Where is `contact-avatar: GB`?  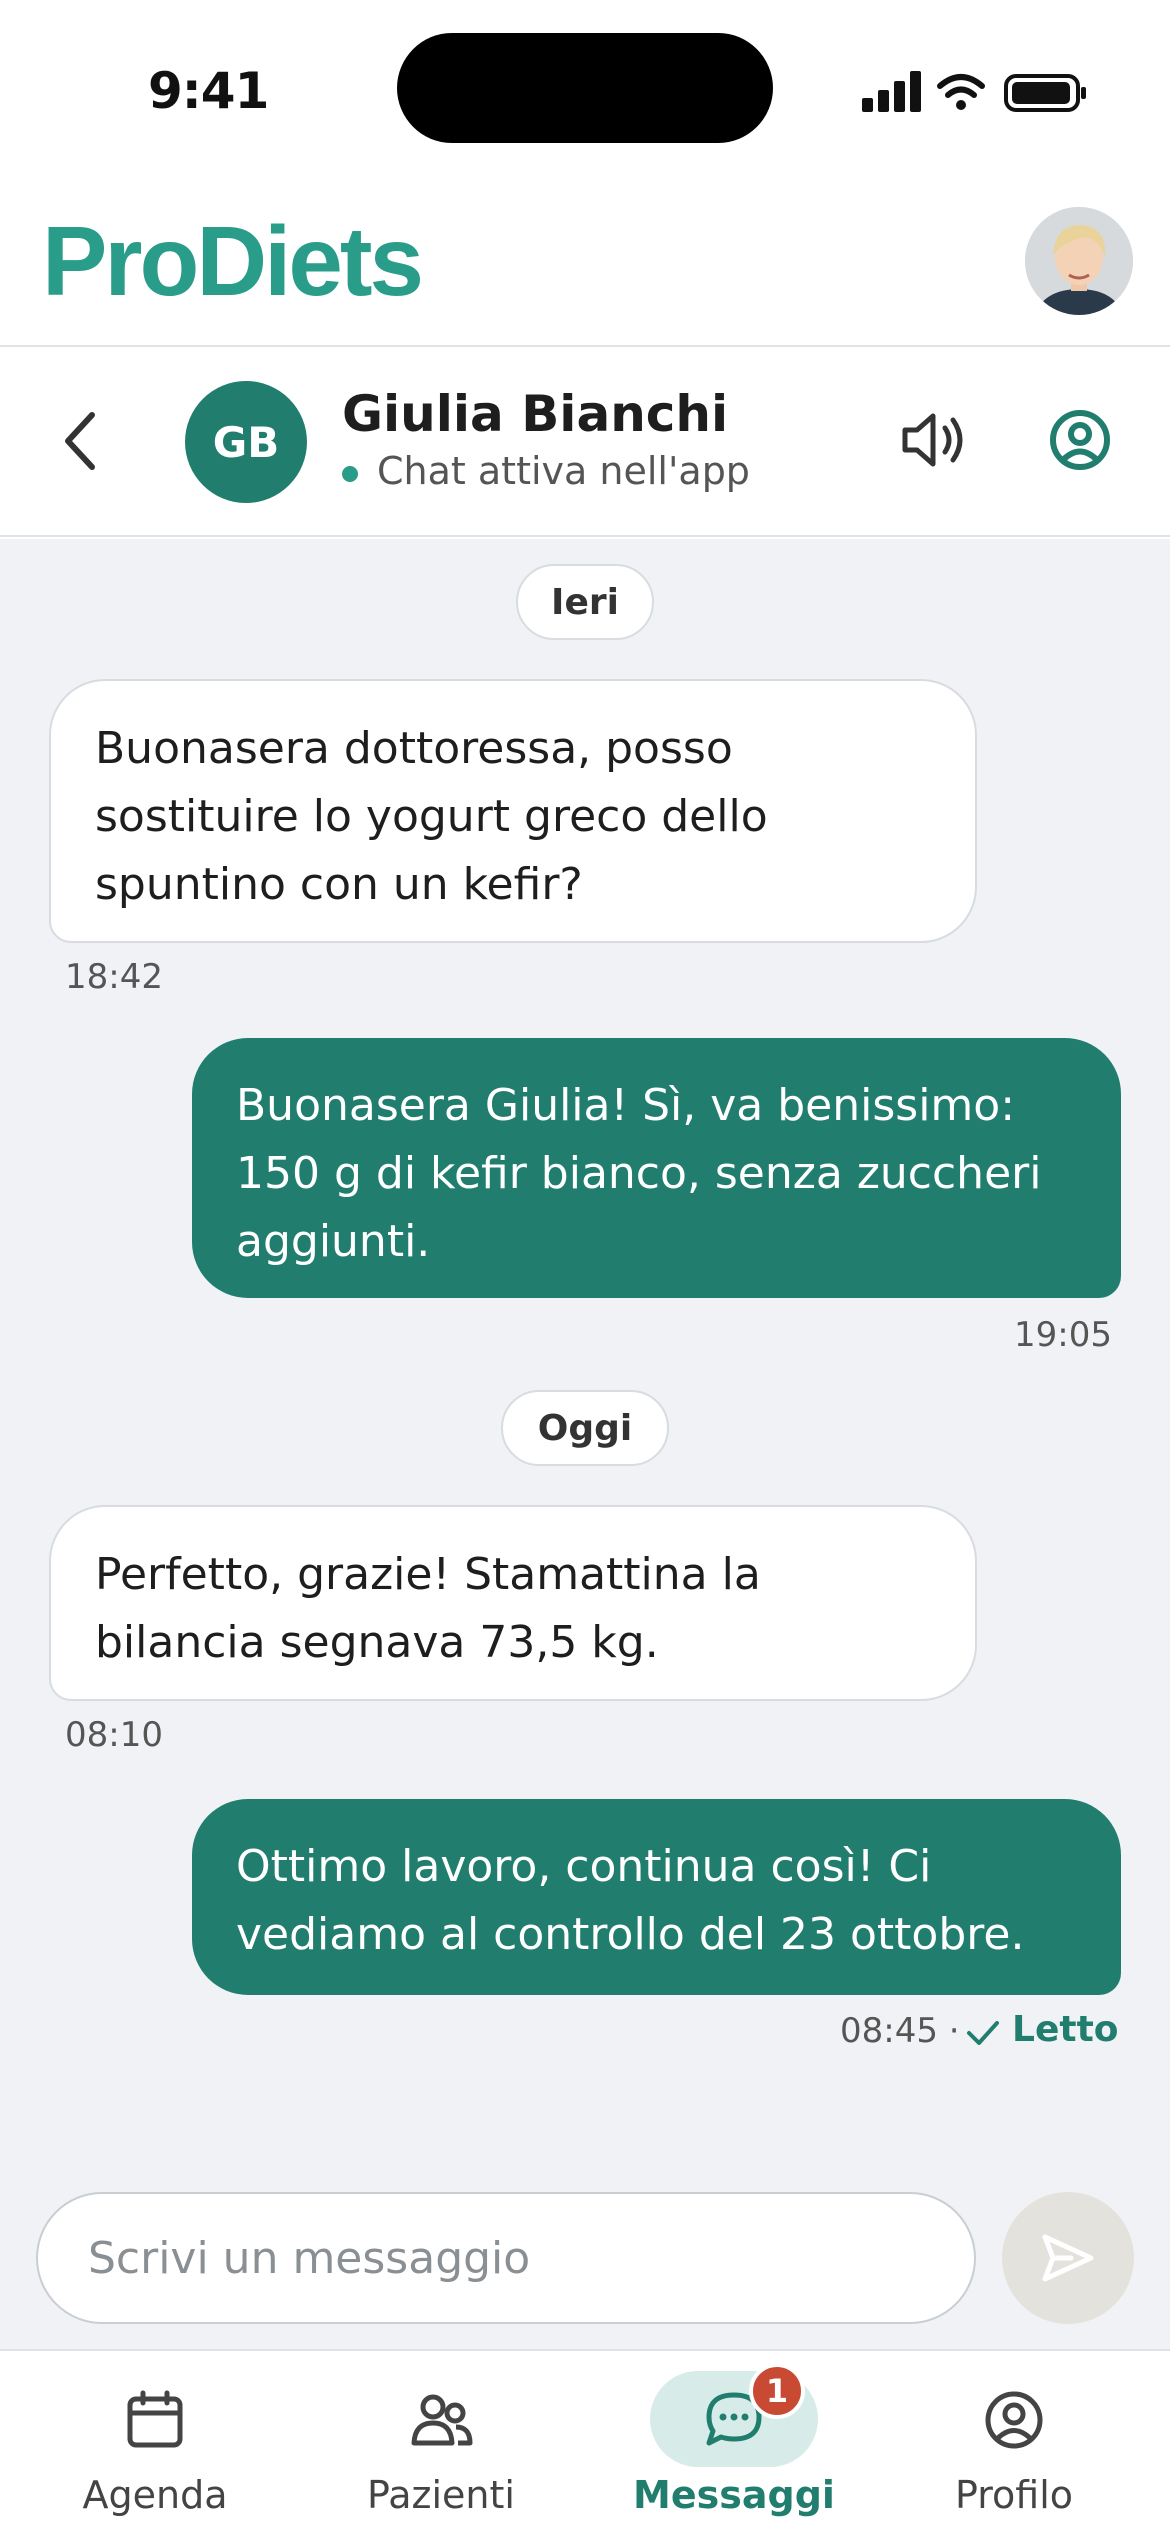
contact-avatar: GB is located at coordinates (246, 442).